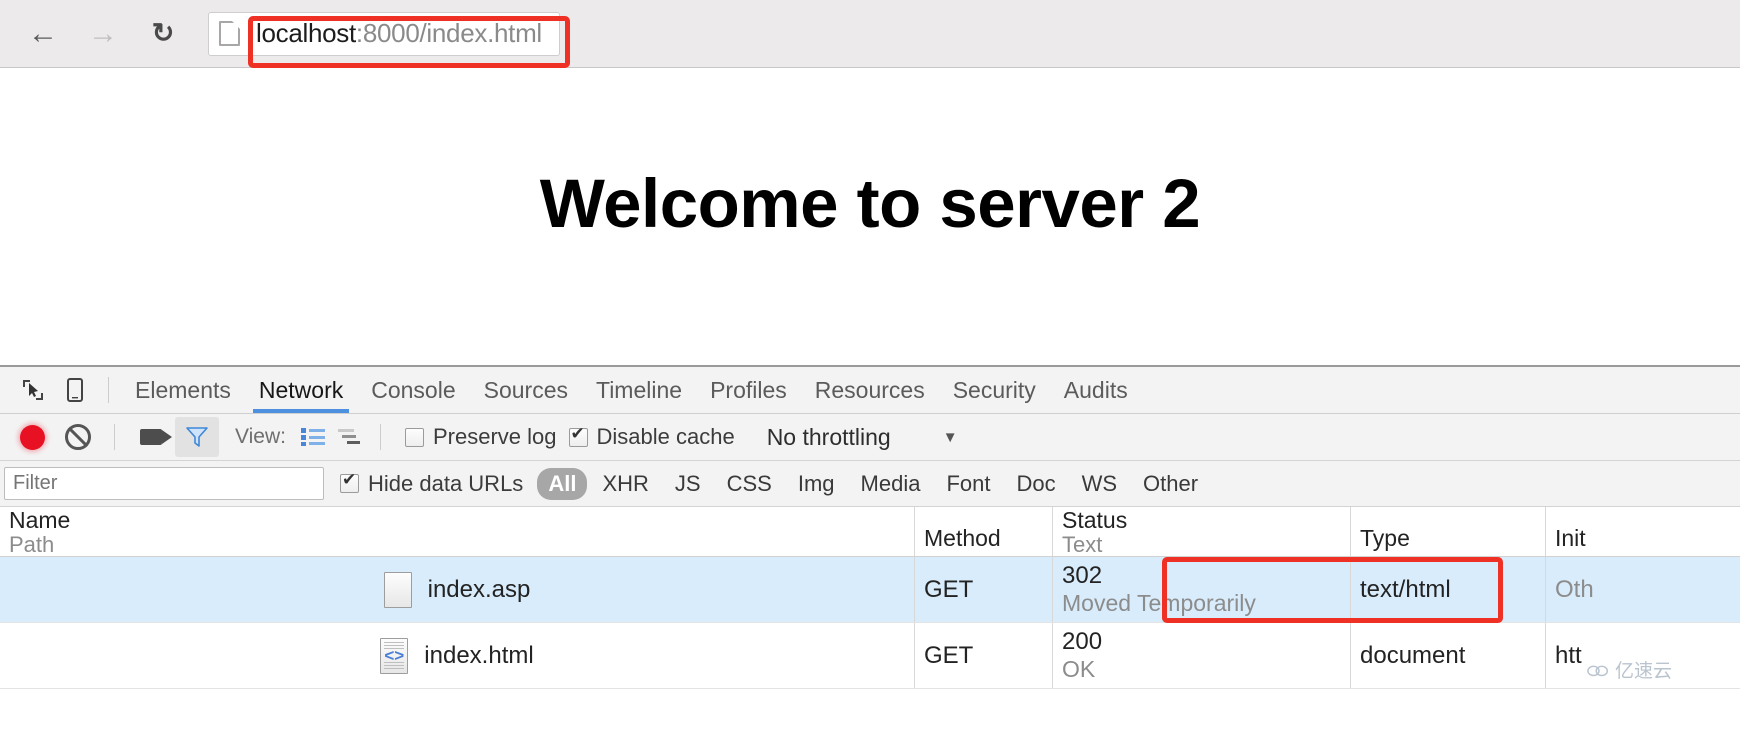 The height and width of the screenshot is (734, 1740). I want to click on row-name-cell: index.asp, so click(457, 589).